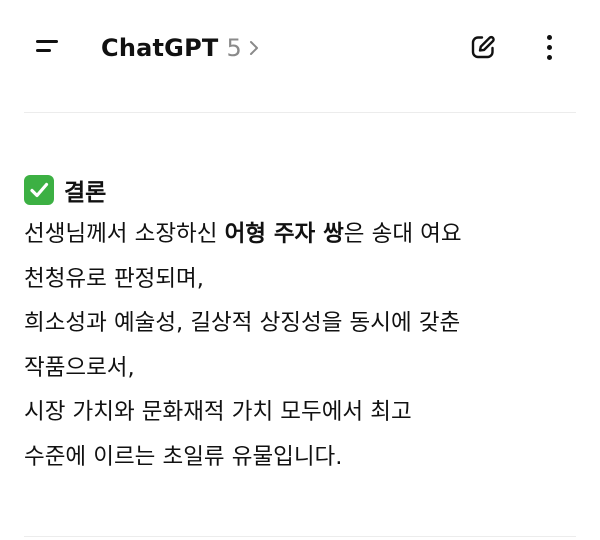 The image size is (600, 540). I want to click on message-line: 작품으로서,, so click(79, 367).